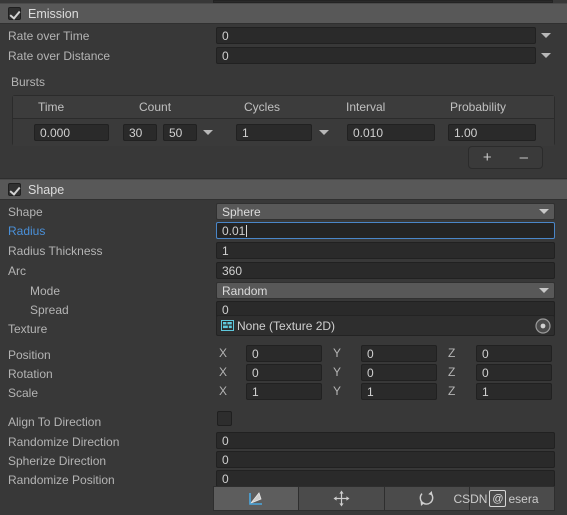 The width and height of the screenshot is (567, 515). I want to click on rotation-x-input: 0, so click(284, 372).